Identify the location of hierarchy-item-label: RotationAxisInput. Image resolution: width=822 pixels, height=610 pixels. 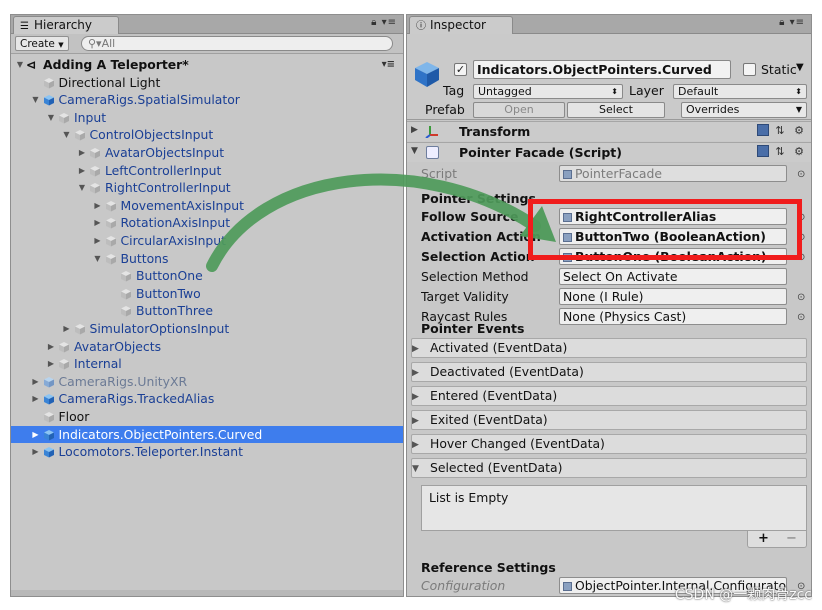
(175, 223).